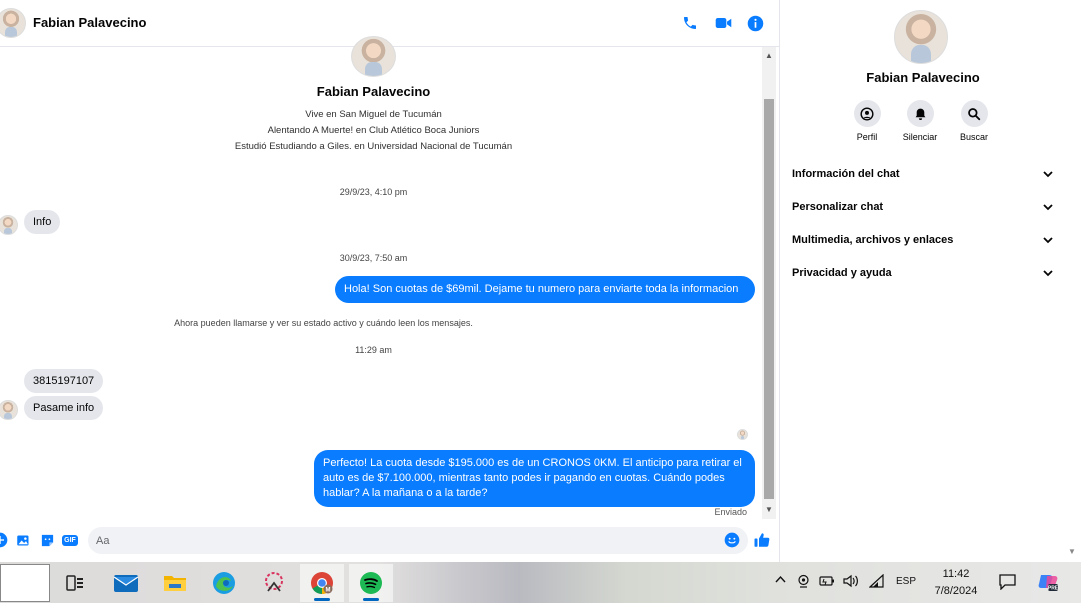  Describe the element at coordinates (89, 22) in the screenshot. I see `contact-name: Fabian Palavecino` at that location.